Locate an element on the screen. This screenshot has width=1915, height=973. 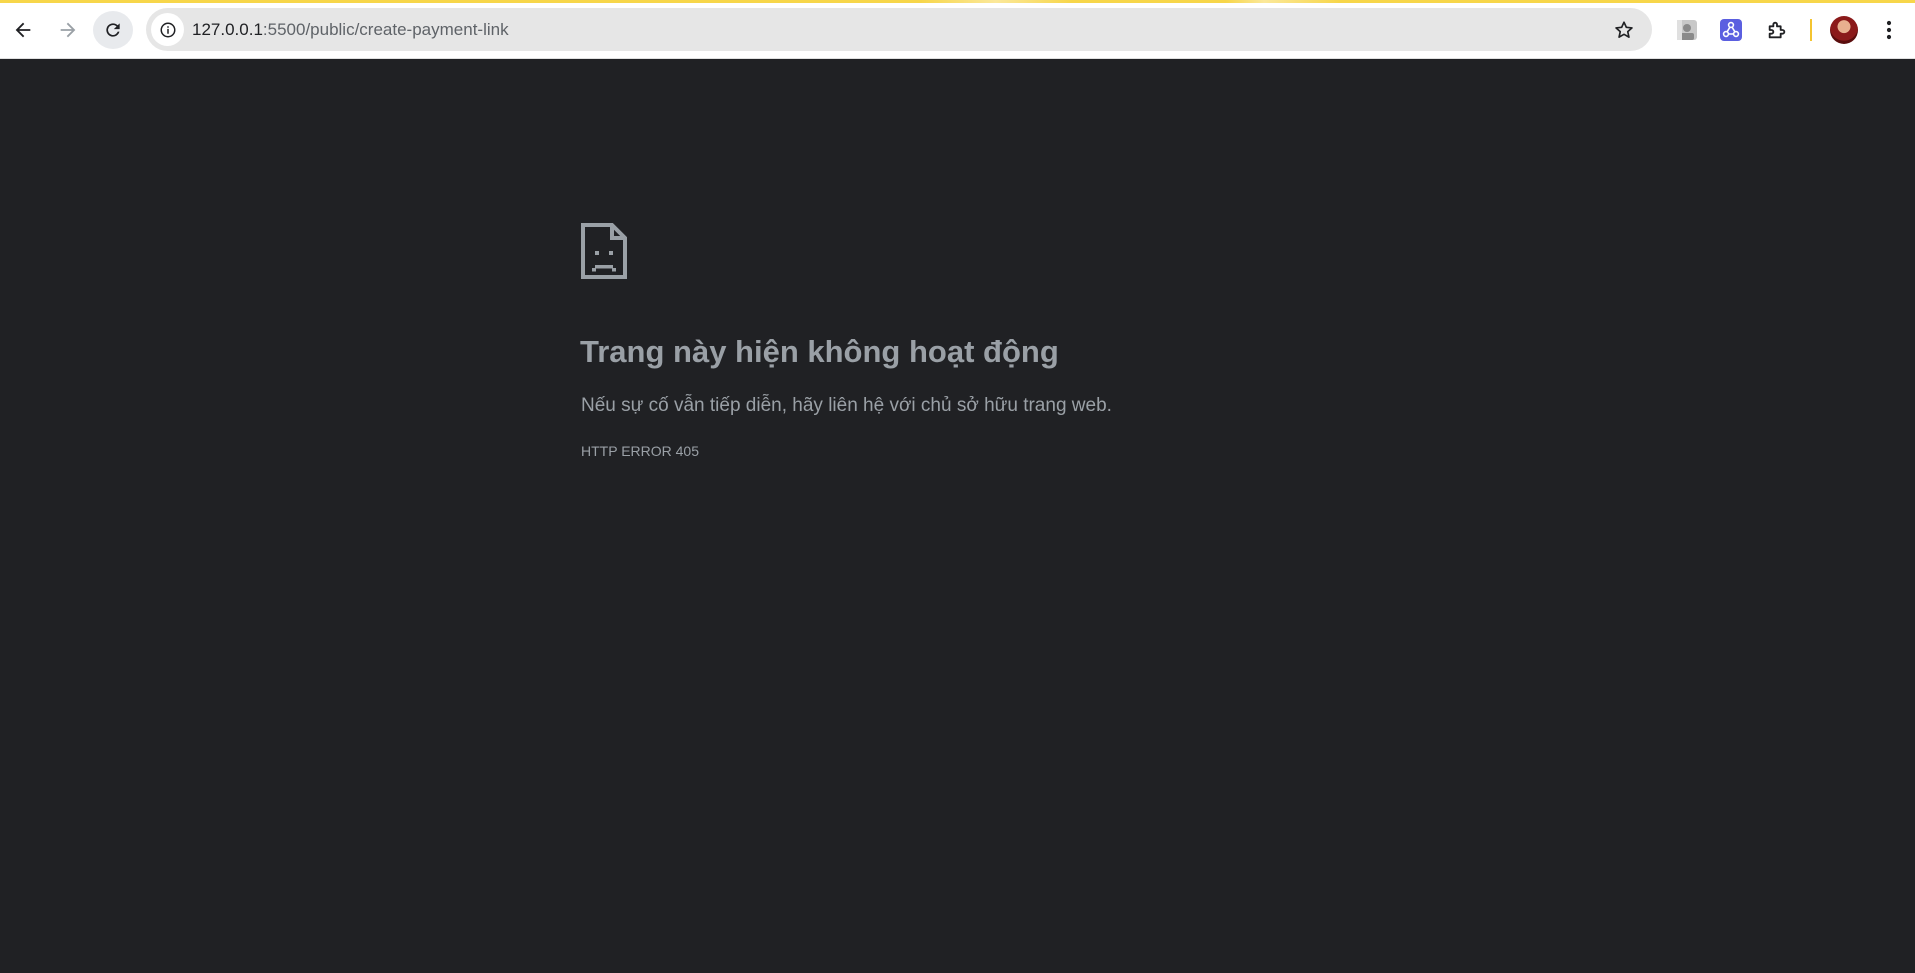
star-icon is located at coordinates (1623, 29).